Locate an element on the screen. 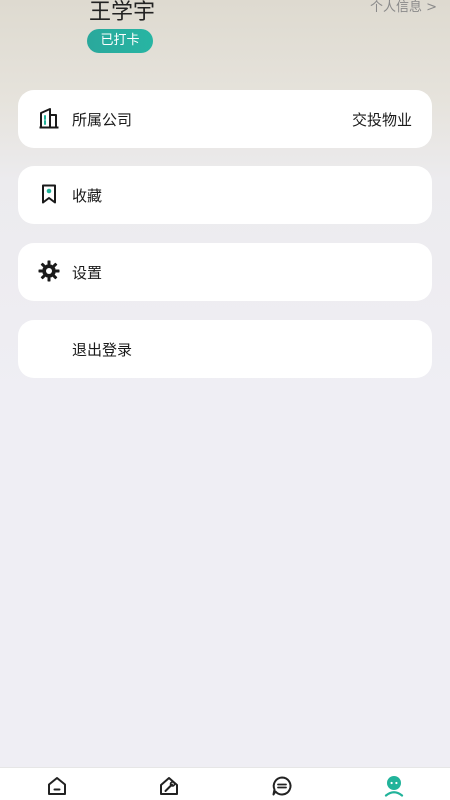 Image resolution: width=450 pixels, height=800 pixels. logout-card: 退出登录 is located at coordinates (225, 349).